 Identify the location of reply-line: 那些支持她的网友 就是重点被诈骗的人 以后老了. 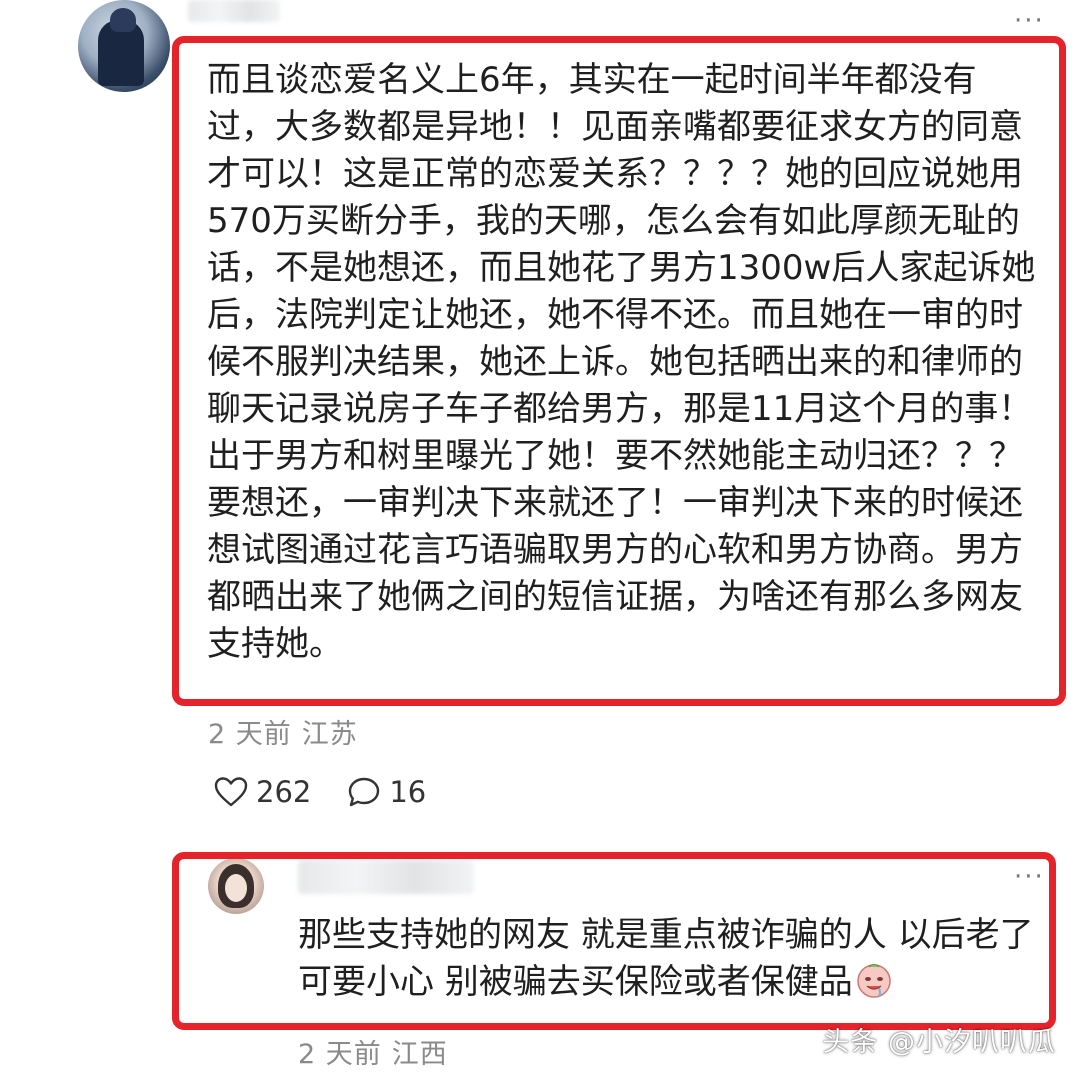
(666, 935).